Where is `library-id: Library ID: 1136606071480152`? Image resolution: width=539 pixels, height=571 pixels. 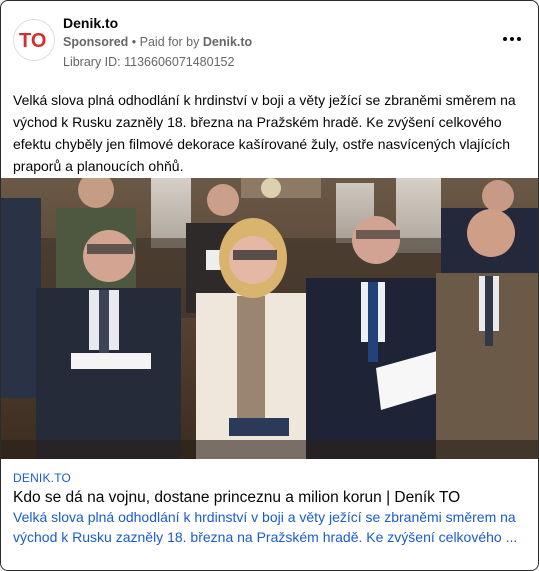 library-id: Library ID: 1136606071480152 is located at coordinates (149, 62).